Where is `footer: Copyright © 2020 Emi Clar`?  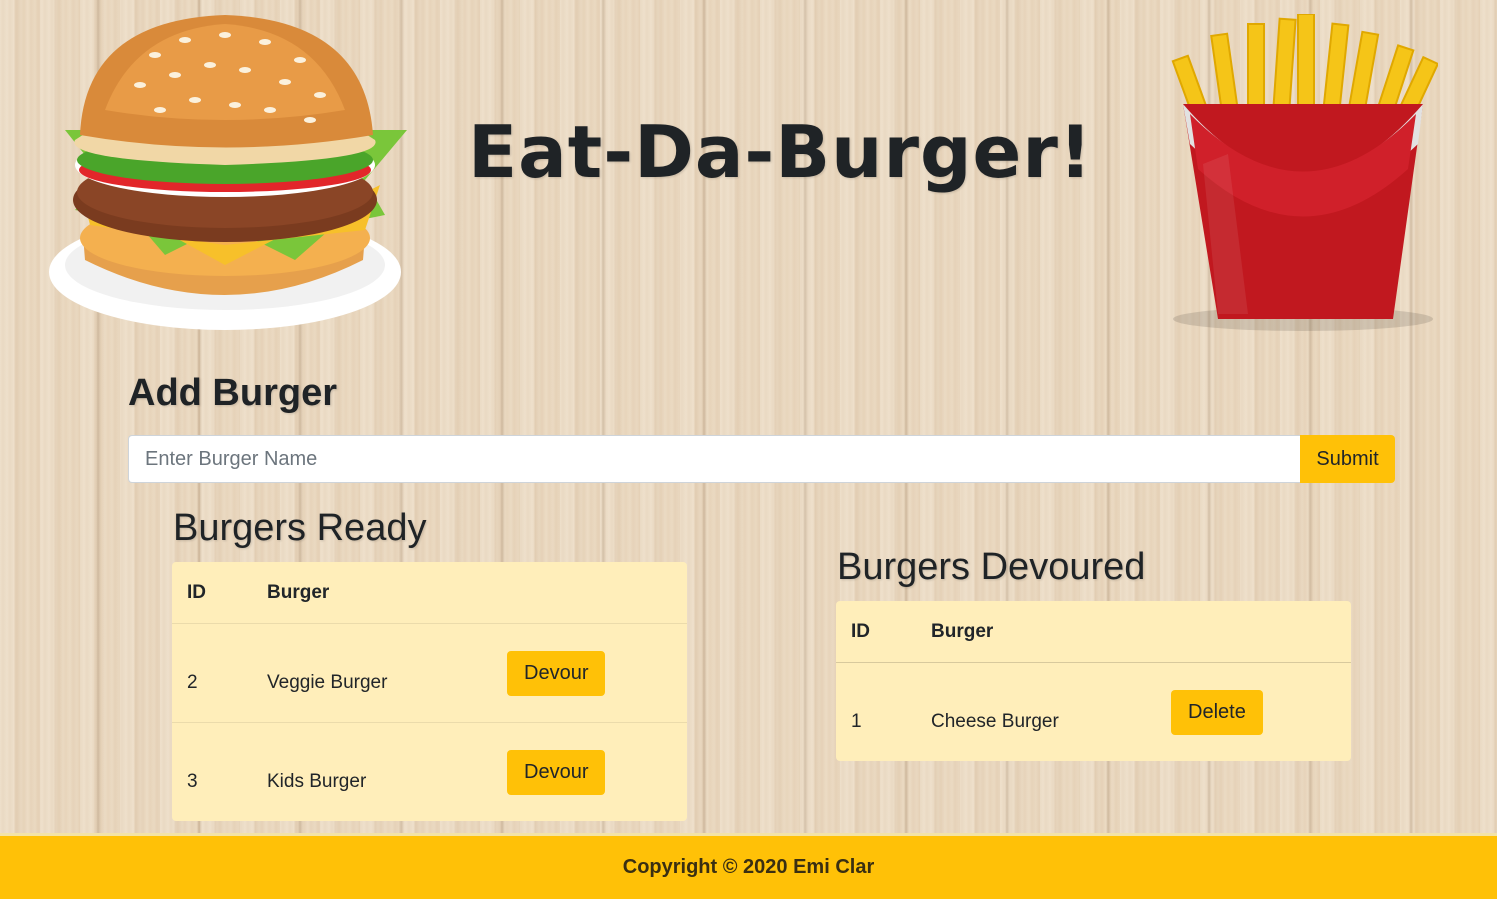 footer: Copyright © 2020 Emi Clar is located at coordinates (748, 866).